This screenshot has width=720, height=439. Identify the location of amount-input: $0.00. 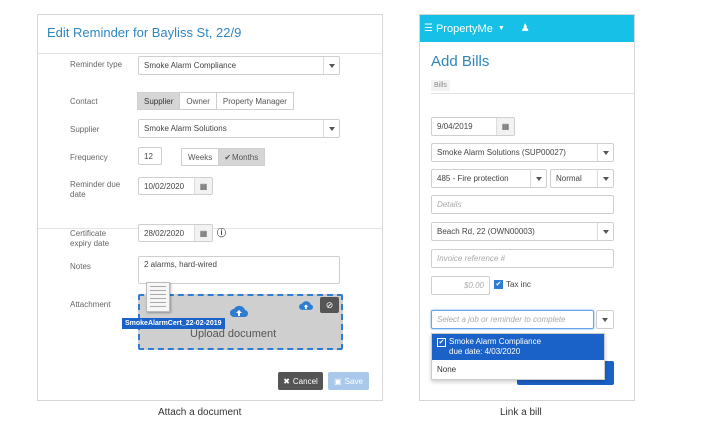
(460, 285).